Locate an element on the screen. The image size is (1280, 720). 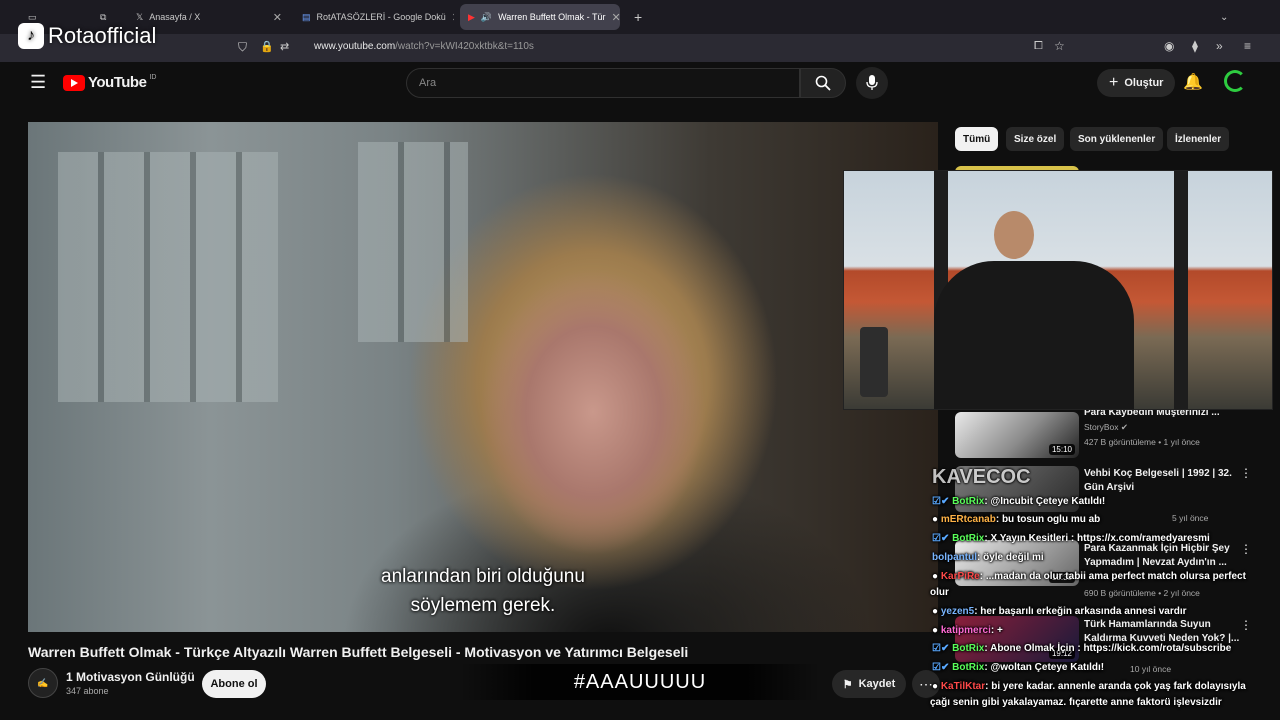
subtitle-line: anlarından biri olduğunu is located at coordinates (483, 576).